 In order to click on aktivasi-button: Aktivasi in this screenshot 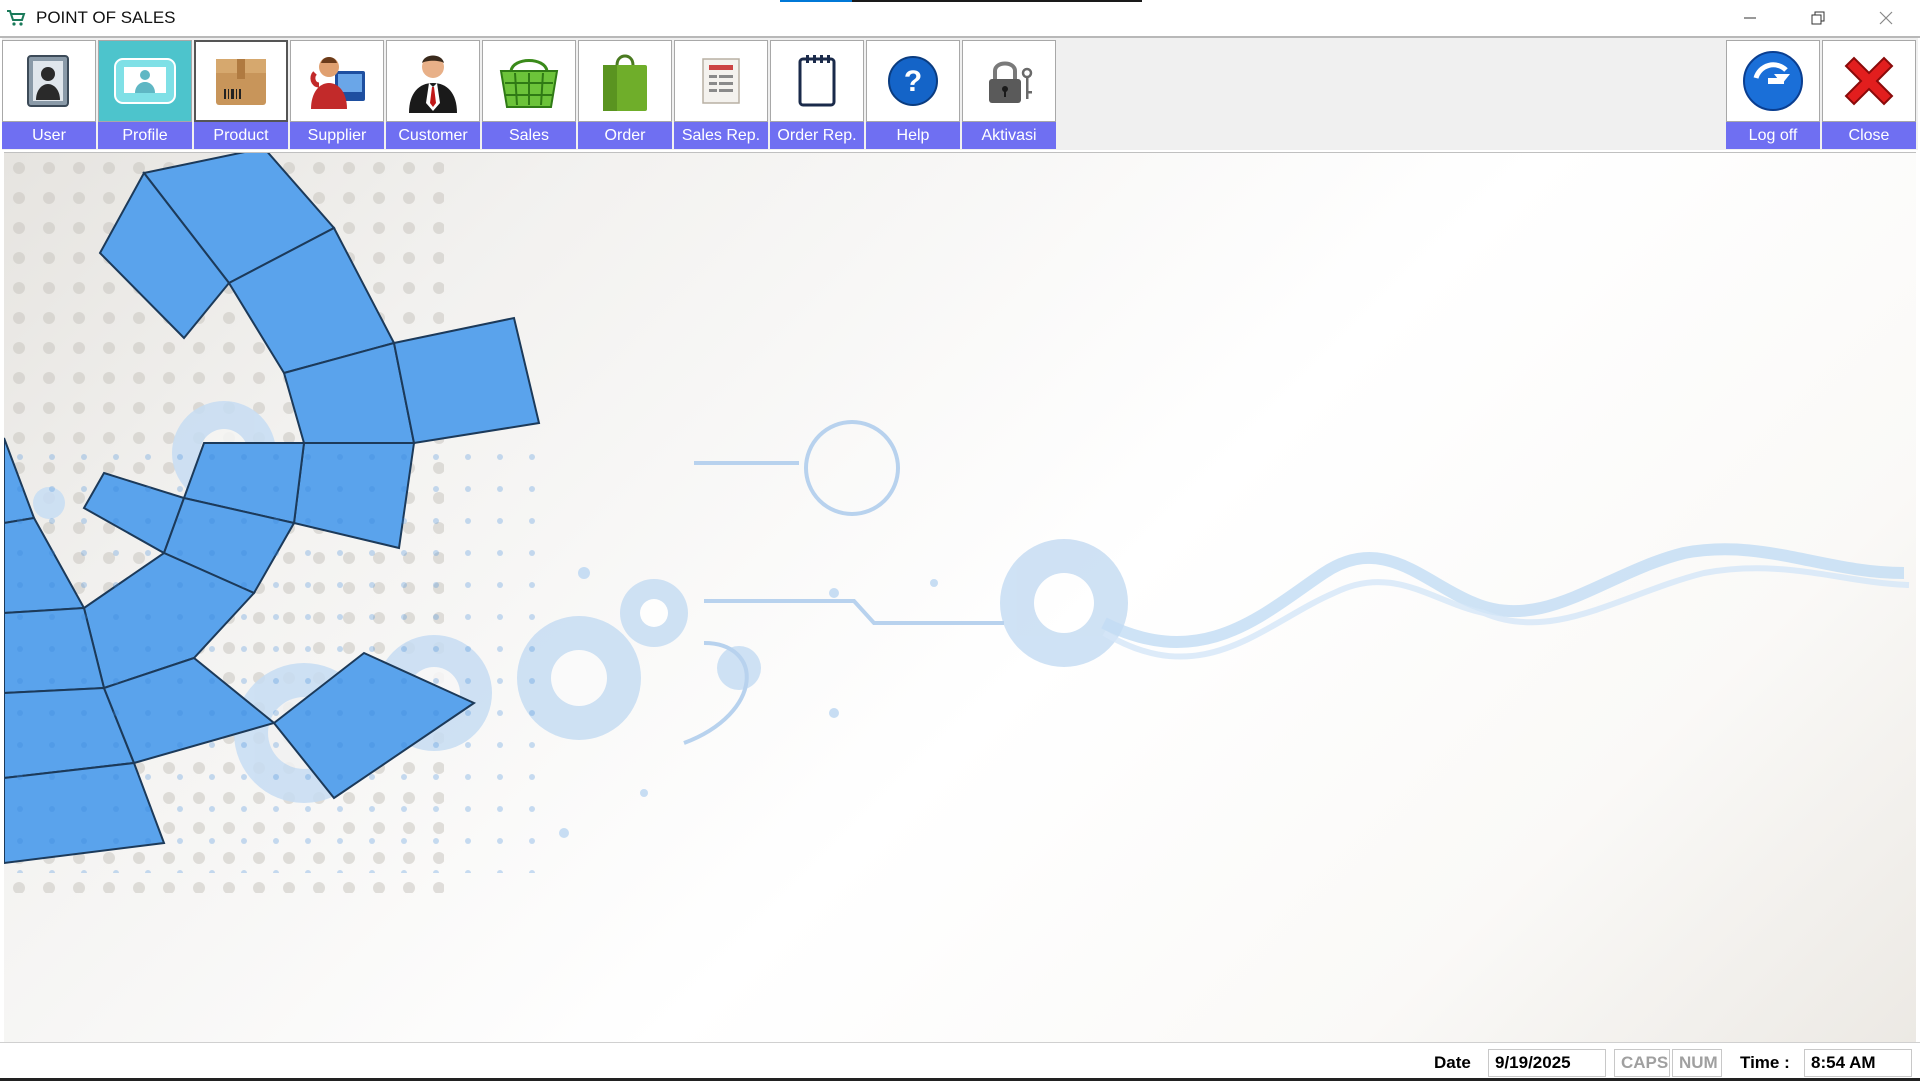, I will do `click(1009, 94)`.